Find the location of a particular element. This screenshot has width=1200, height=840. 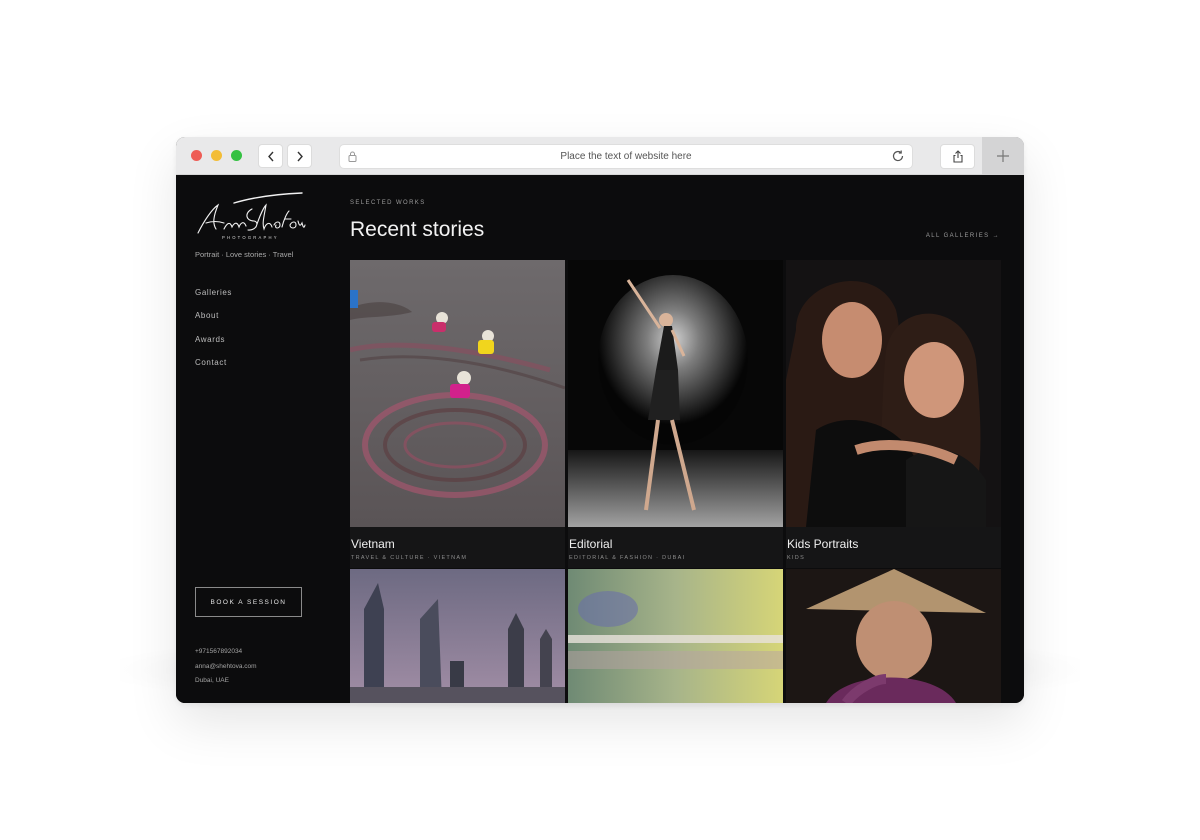

close-window-button is located at coordinates (196, 155).